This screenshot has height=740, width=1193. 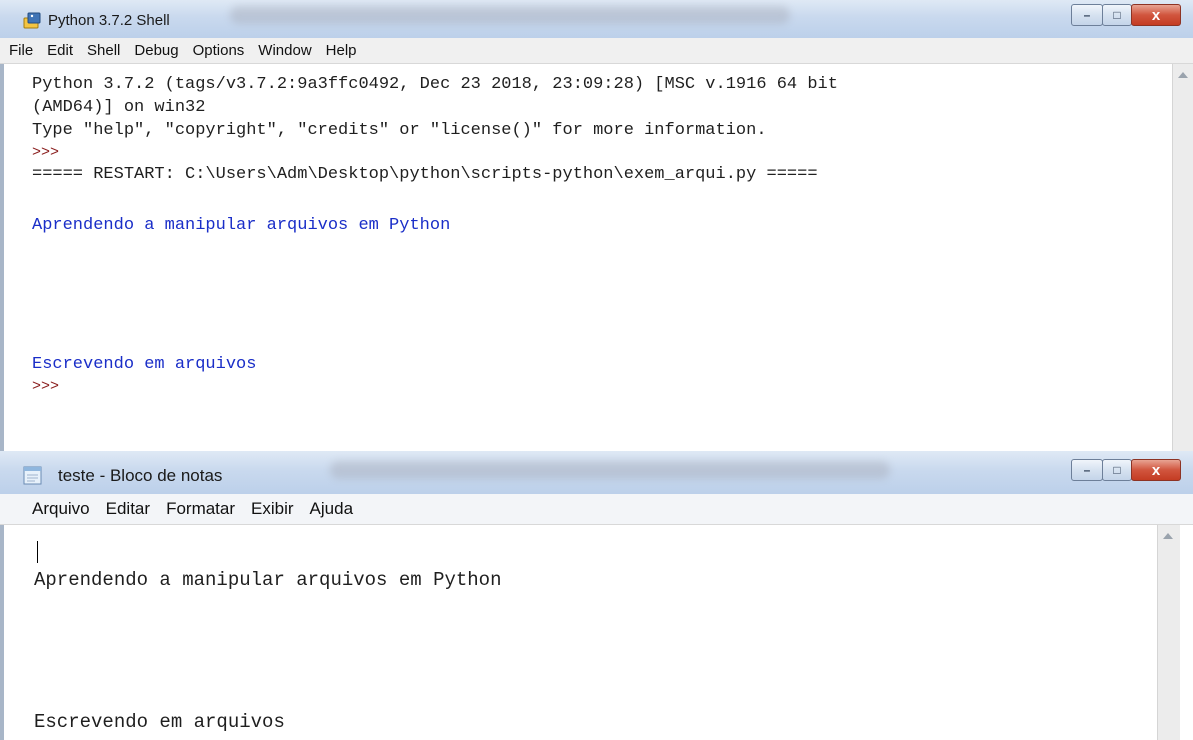 I want to click on menu-ajuda: Ajuda, so click(x=331, y=509).